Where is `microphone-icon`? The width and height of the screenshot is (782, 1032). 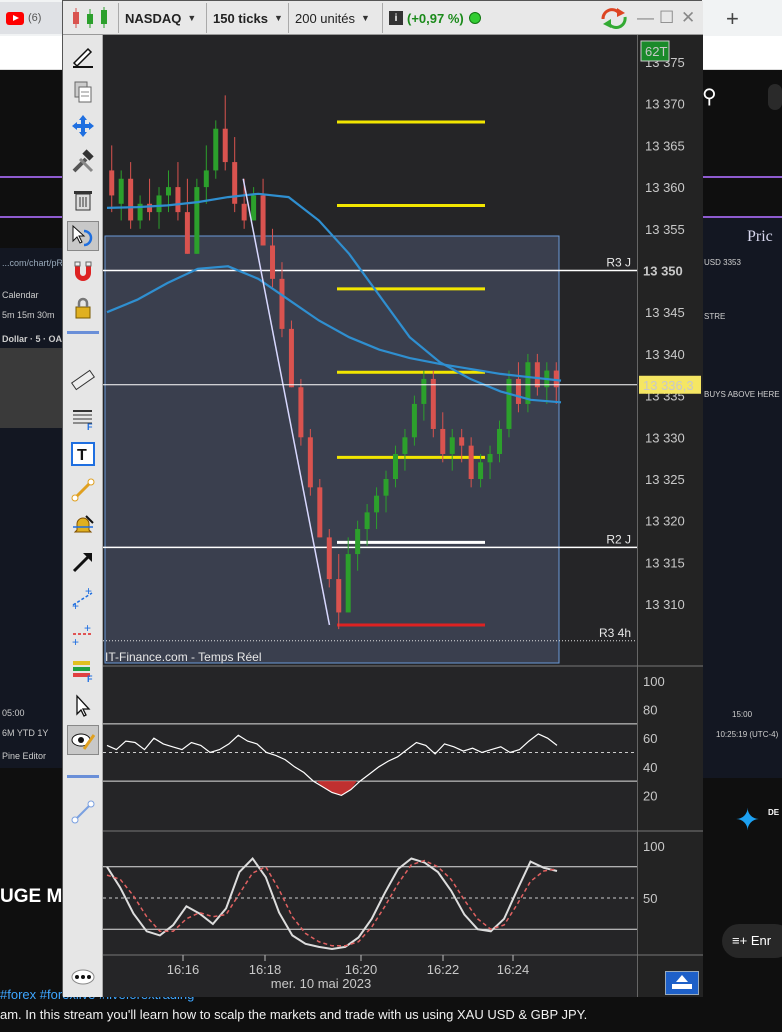
microphone-icon is located at coordinates (775, 97).